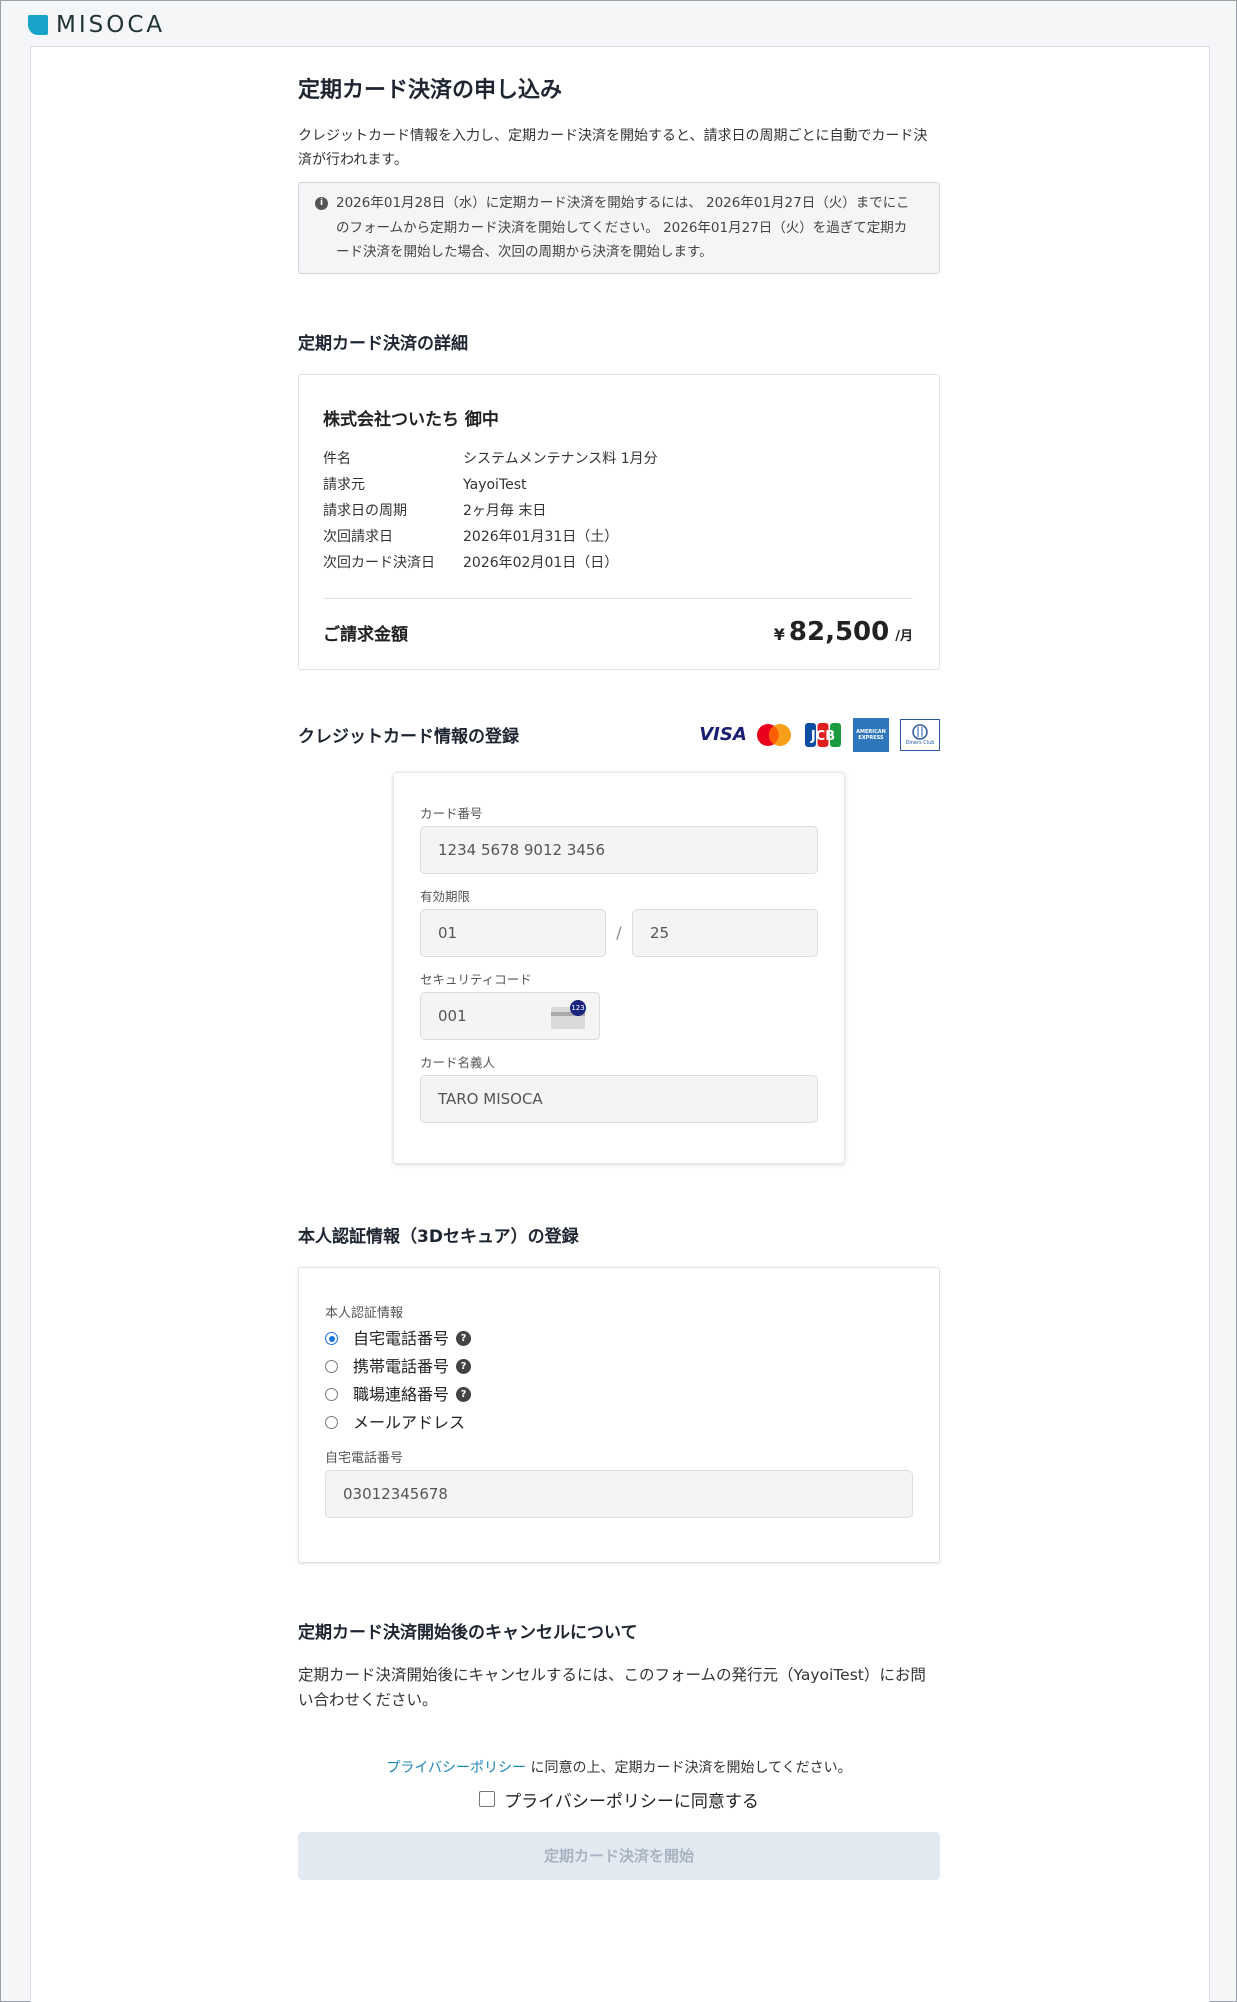 The height and width of the screenshot is (2002, 1237). What do you see at coordinates (468, 1632) in the screenshot?
I see `cancel-section-title: 定期カード決済開始後のキャンセルについて` at bounding box center [468, 1632].